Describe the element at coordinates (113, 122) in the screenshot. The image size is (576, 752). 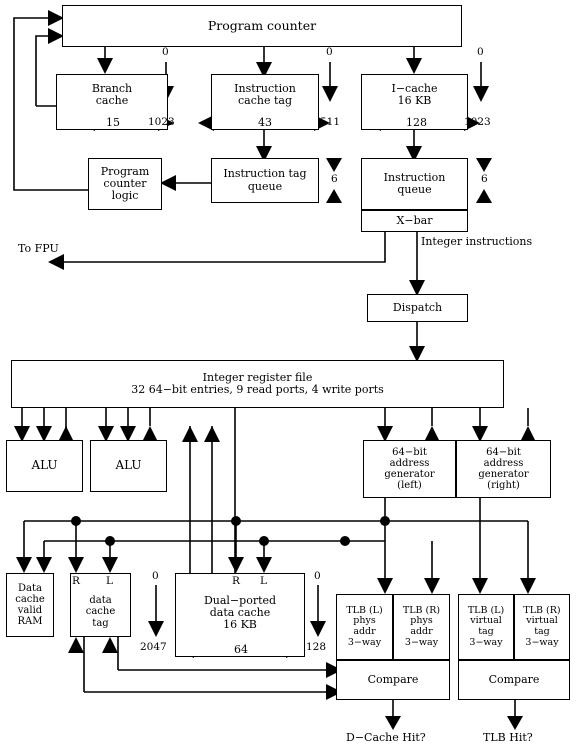
I see `branch-cache-width: 15` at that location.